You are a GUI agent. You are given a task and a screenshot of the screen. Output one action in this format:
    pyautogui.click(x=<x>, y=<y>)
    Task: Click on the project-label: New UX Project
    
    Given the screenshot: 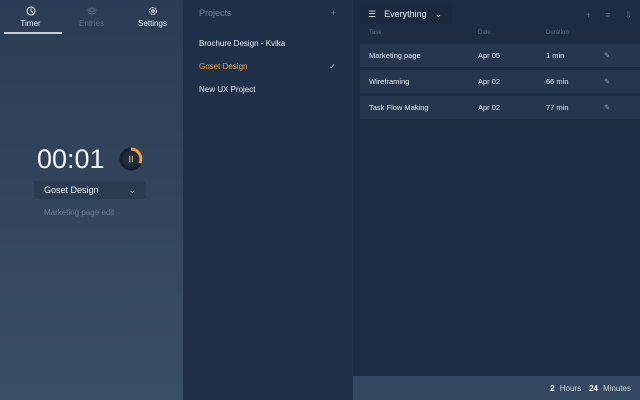 What is the action you would take?
    pyautogui.click(x=227, y=89)
    